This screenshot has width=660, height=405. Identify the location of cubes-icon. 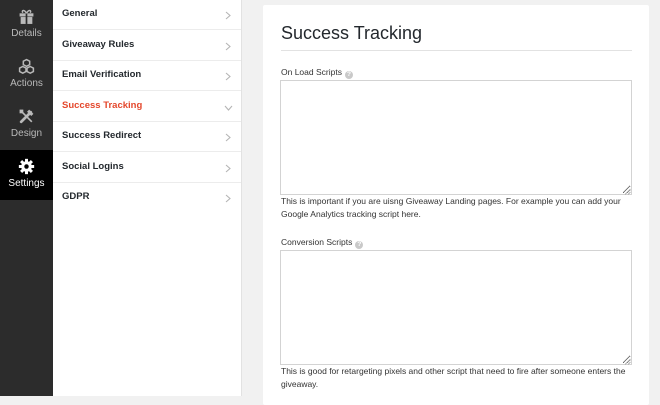
(26, 66).